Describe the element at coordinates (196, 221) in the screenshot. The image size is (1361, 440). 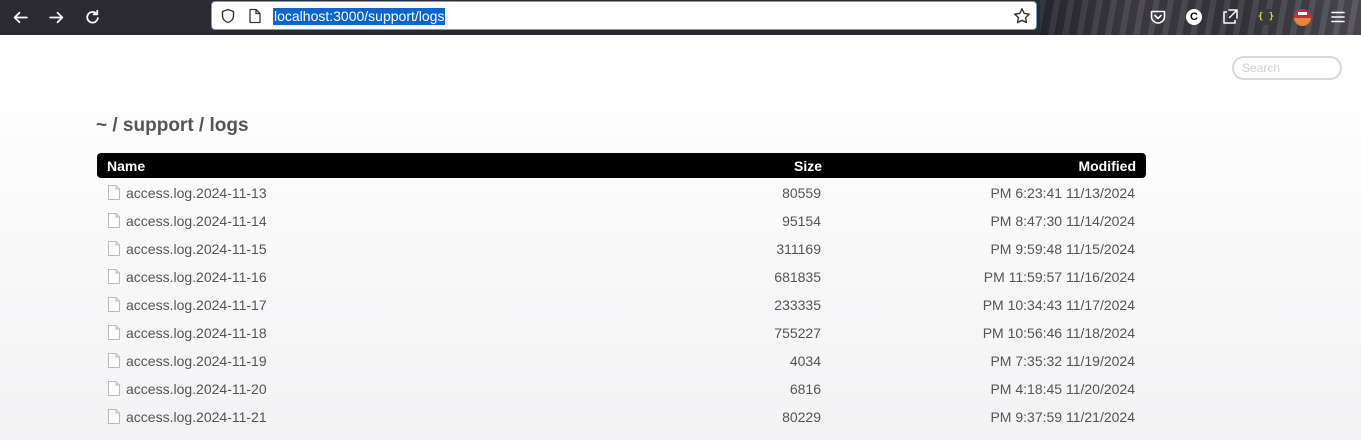
I see `file-name-link: access.log.2024-11-14` at that location.